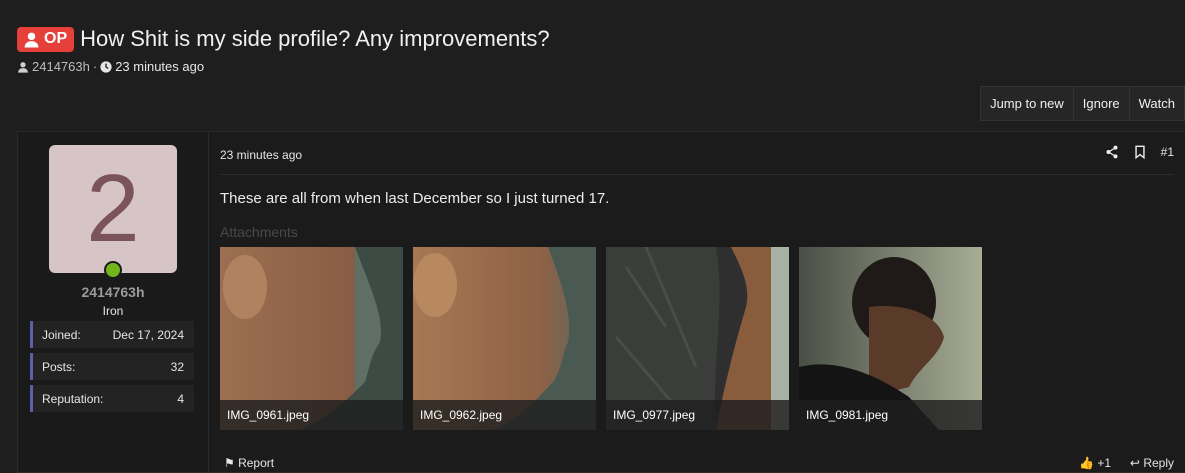  What do you see at coordinates (59, 366) in the screenshot?
I see `stat-label: Posts:` at bounding box center [59, 366].